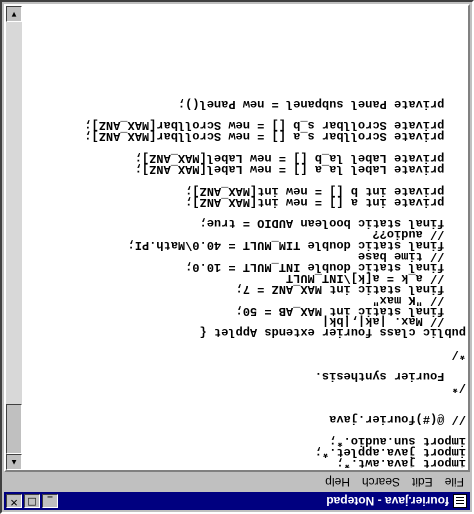  What do you see at coordinates (387, 501) in the screenshot?
I see `window-title: fourier.java - Notepad` at bounding box center [387, 501].